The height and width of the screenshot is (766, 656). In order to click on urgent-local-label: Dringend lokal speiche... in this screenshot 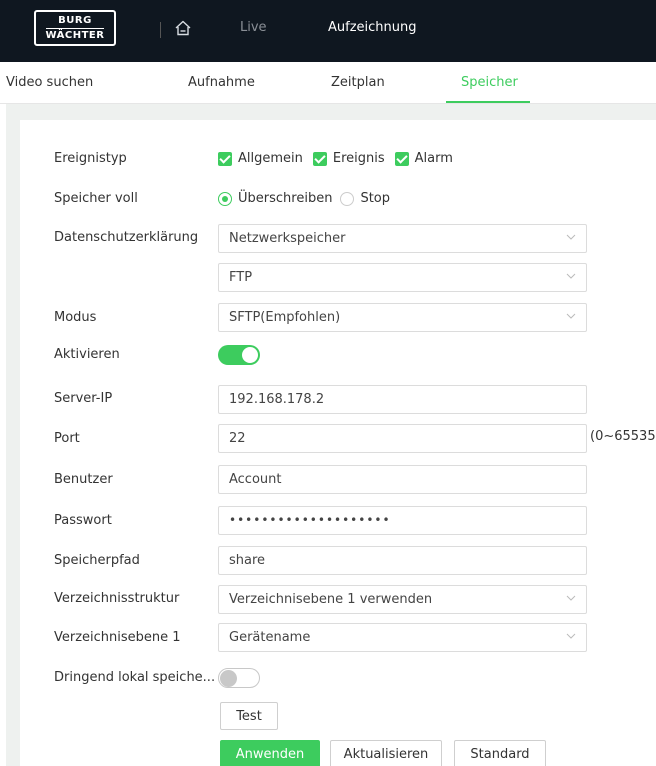, I will do `click(135, 677)`.